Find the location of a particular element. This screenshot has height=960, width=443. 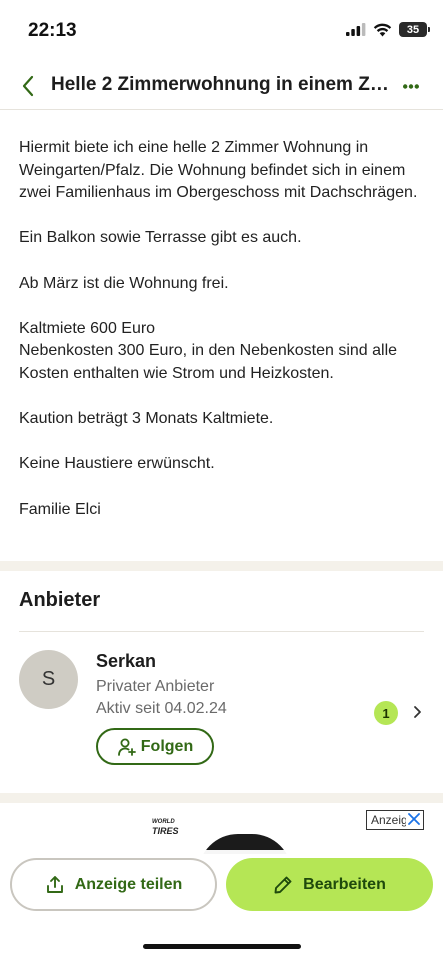

description-paragraph: Kaution beträgt 3 Monats Kaltmiete. is located at coordinates (146, 419).